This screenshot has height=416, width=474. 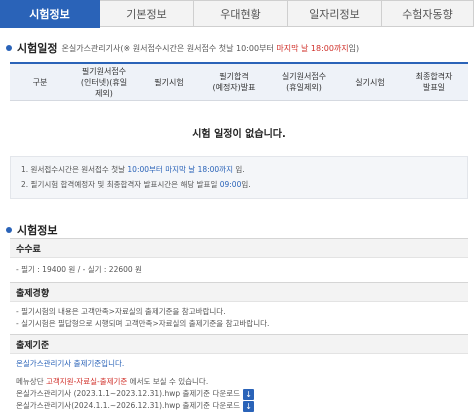 I want to click on tab-basic-info: 기본정보, so click(x=147, y=13).